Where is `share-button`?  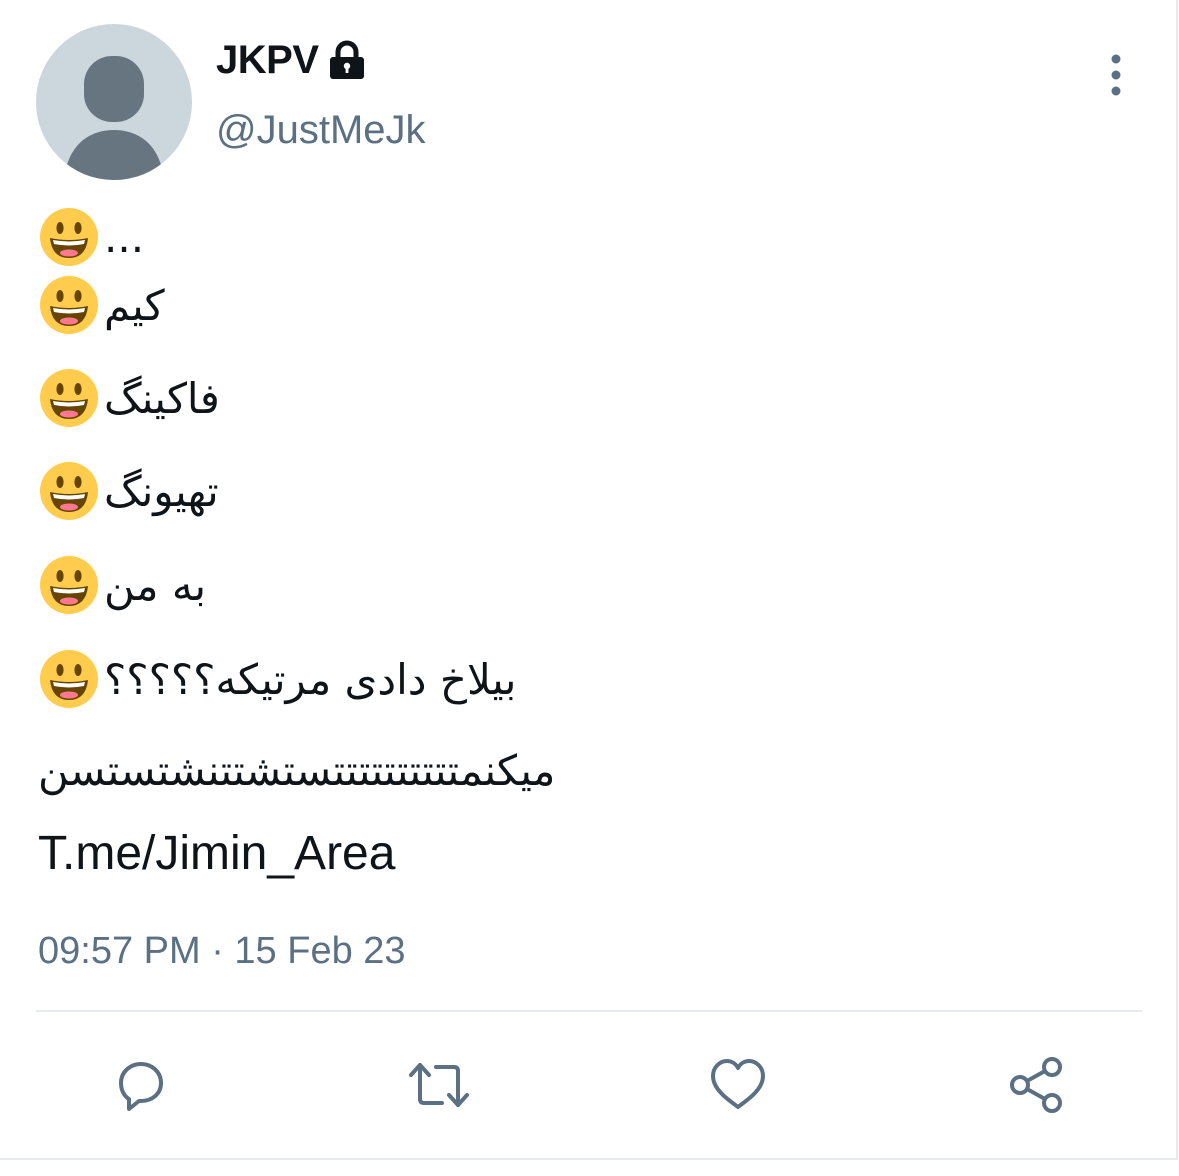 share-button is located at coordinates (1037, 1085).